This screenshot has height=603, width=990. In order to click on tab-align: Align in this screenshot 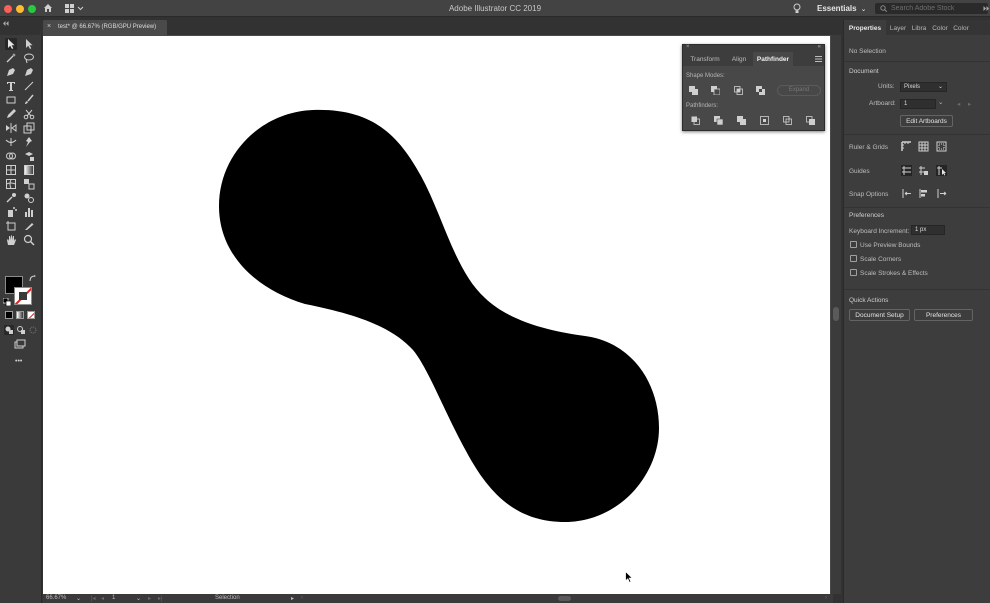, I will do `click(739, 59)`.